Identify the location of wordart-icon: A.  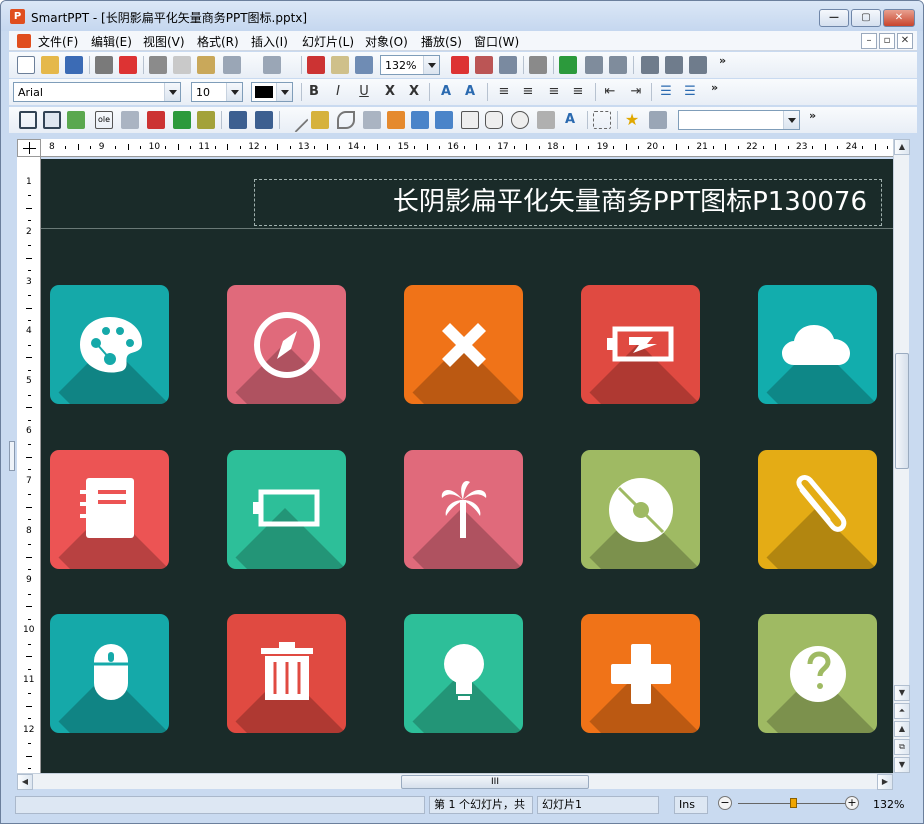
(570, 120).